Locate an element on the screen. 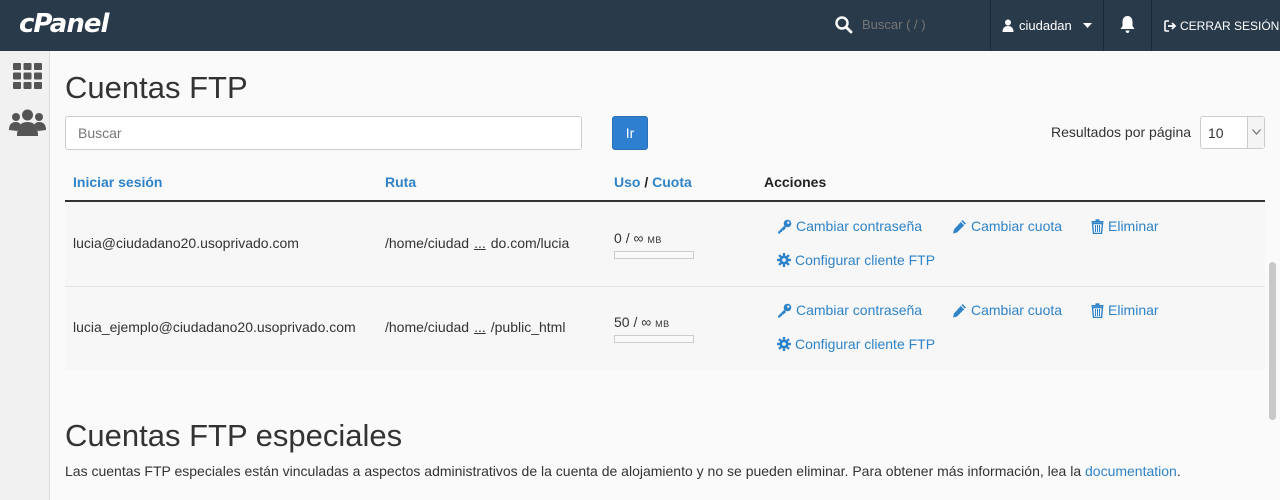 Image resolution: width=1280 pixels, height=500 pixels. grid-icon is located at coordinates (27, 76).